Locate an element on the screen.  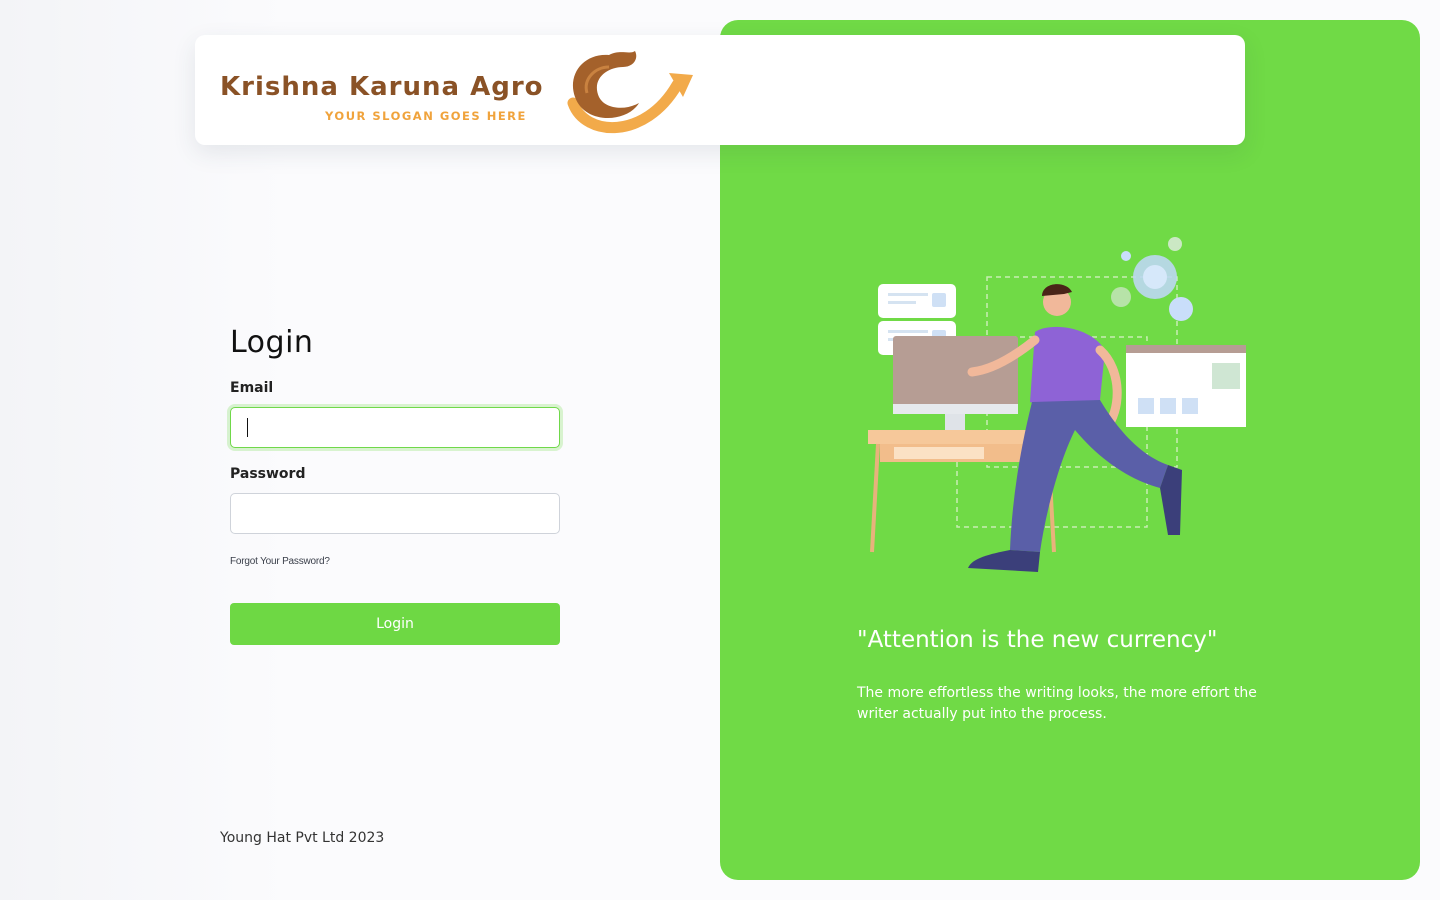
password-label: Password is located at coordinates (268, 474).